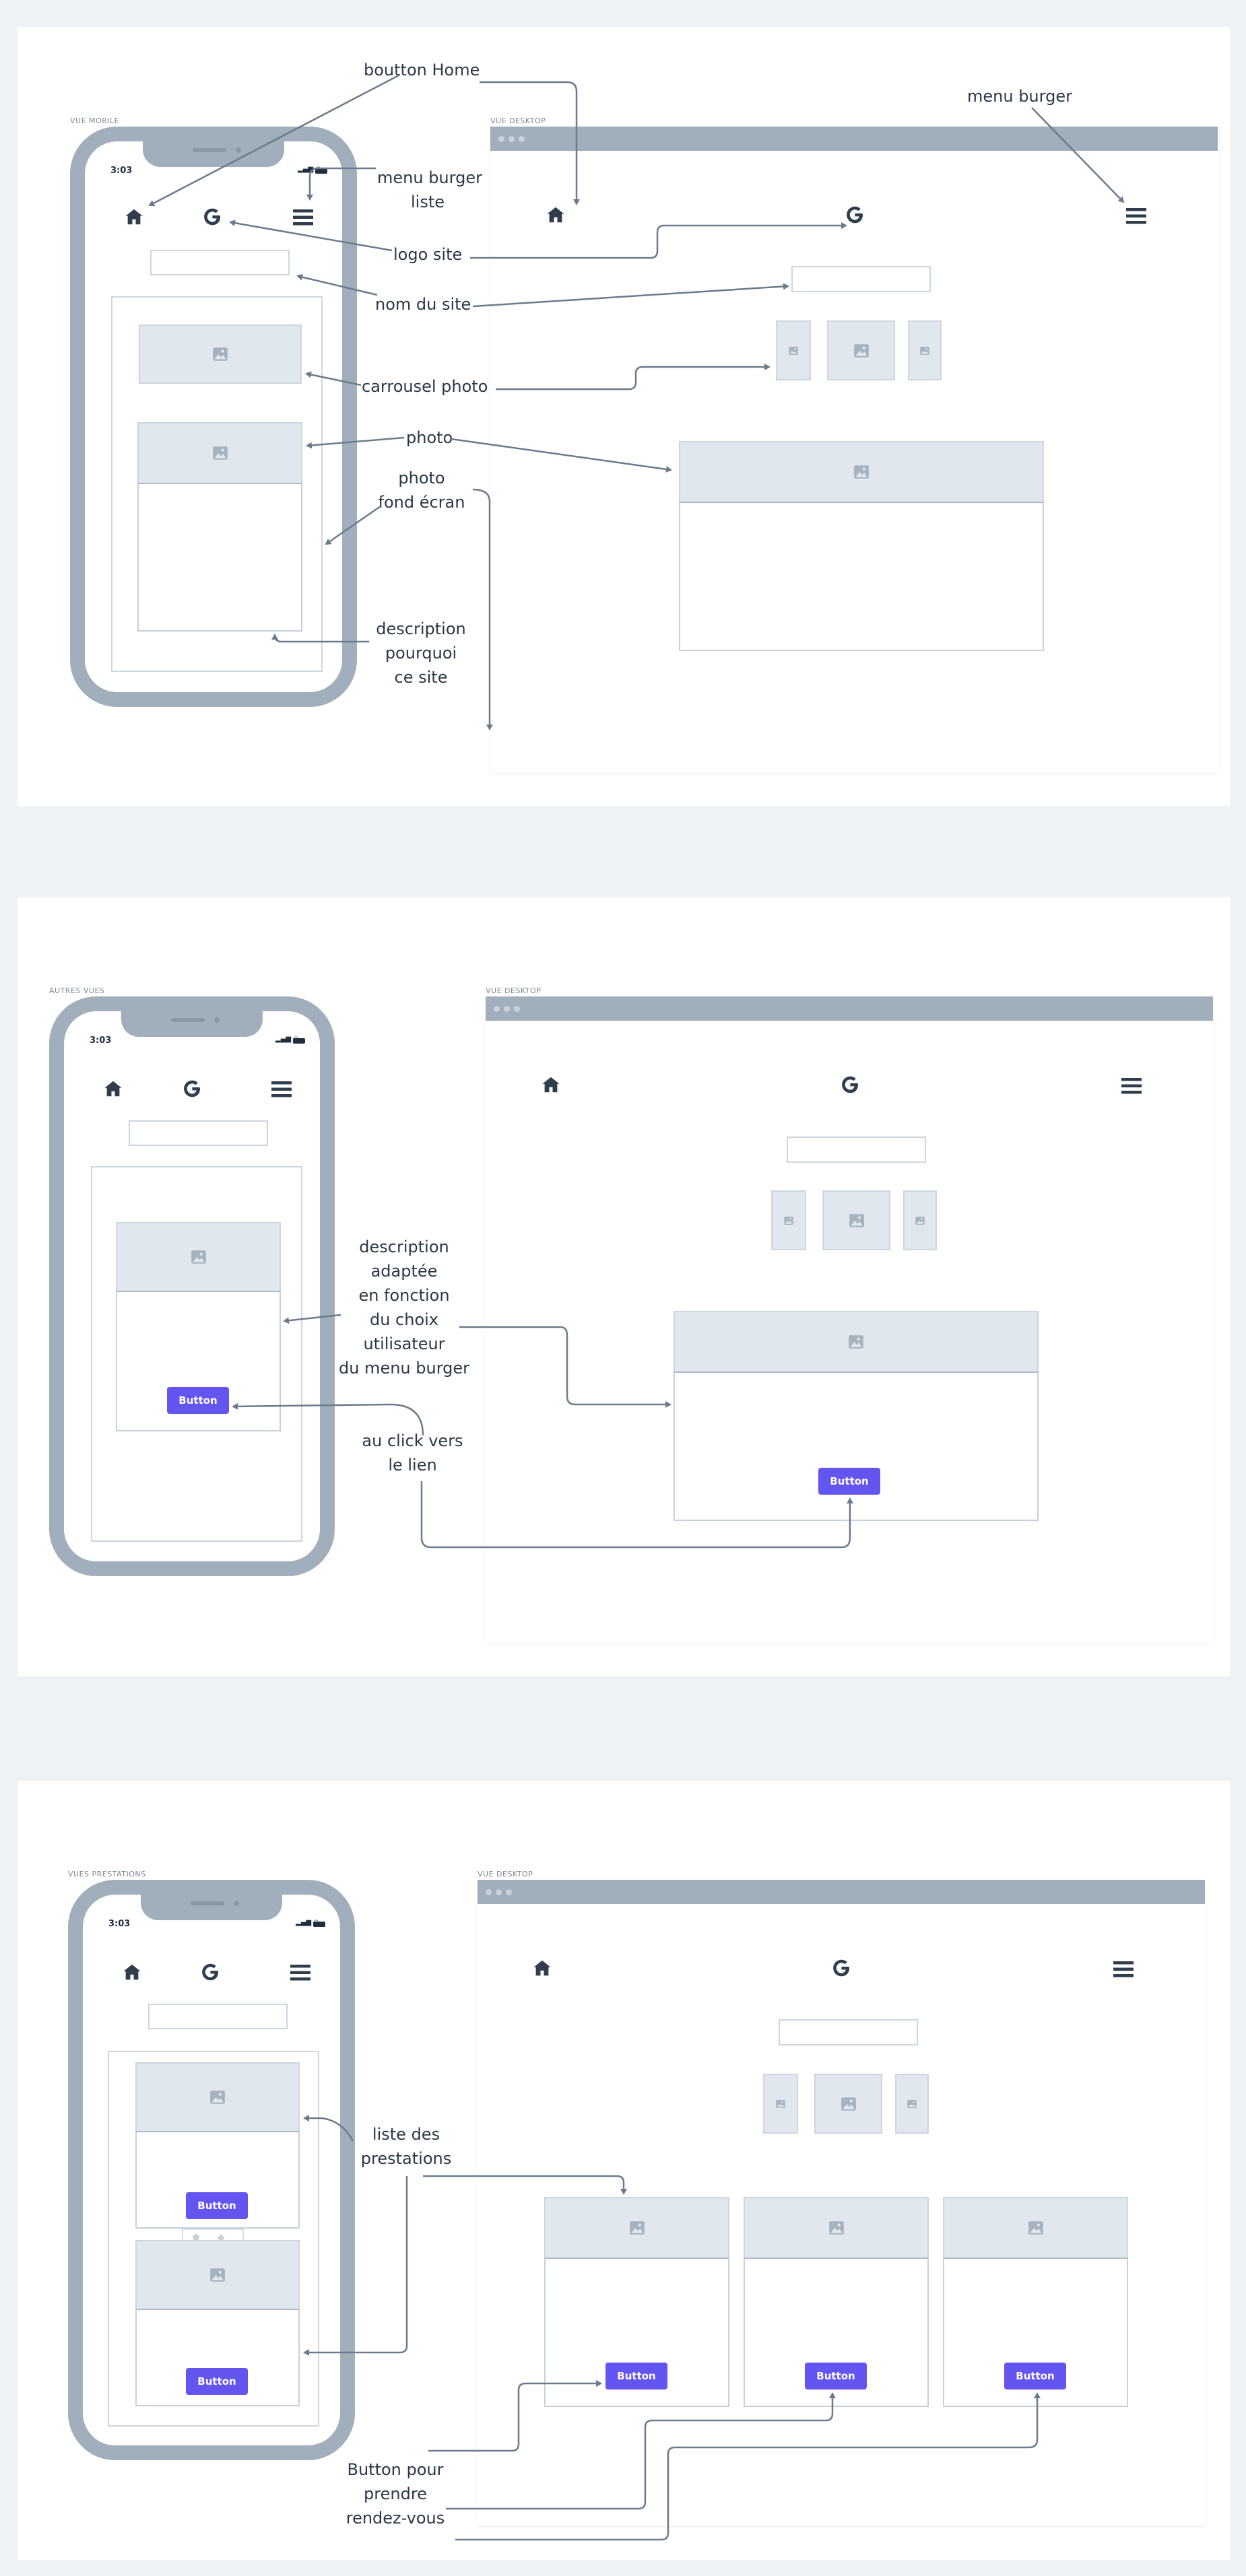  What do you see at coordinates (395, 2494) in the screenshot?
I see `annotation-booking-button: Button pour prendre rendez-vous` at bounding box center [395, 2494].